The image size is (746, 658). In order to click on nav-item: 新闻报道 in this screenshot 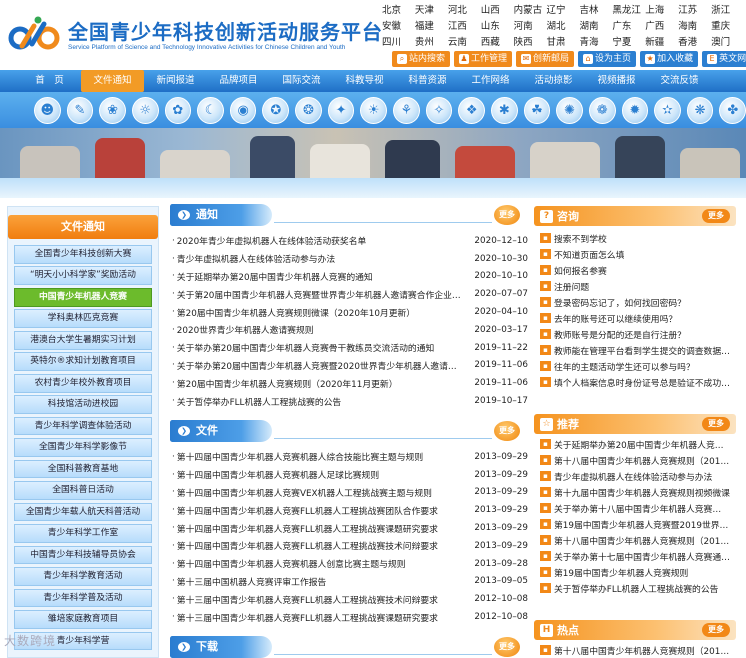, I will do `click(175, 81)`.